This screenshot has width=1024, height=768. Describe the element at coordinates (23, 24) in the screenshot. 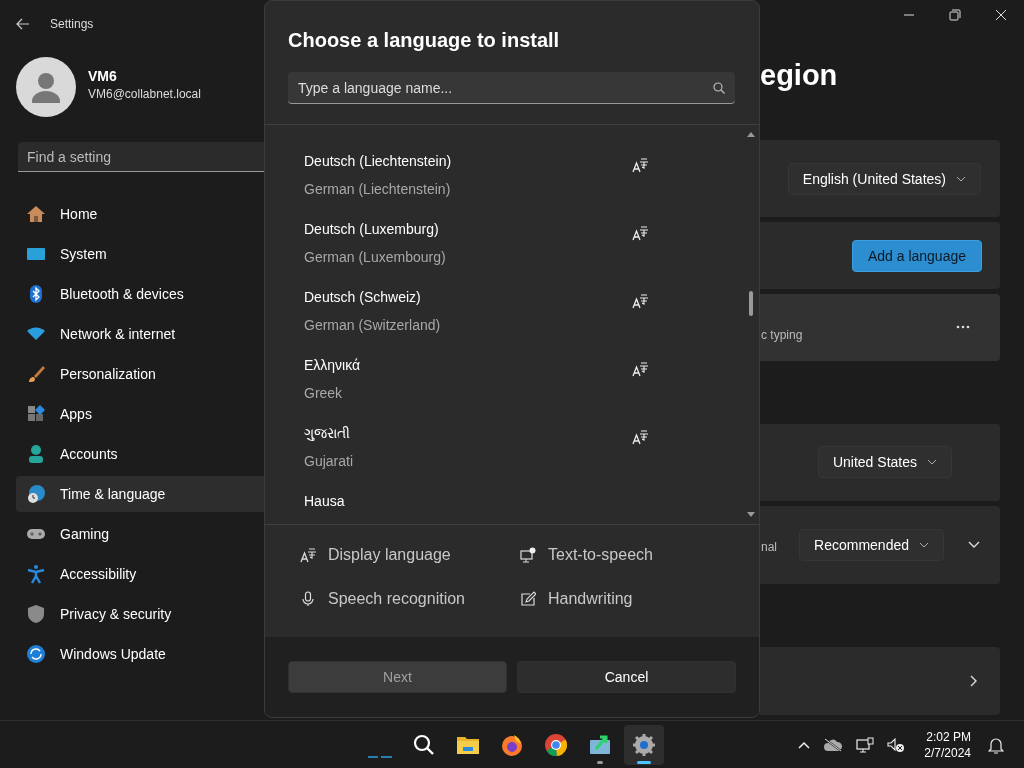

I see `back-arrow-icon` at that location.